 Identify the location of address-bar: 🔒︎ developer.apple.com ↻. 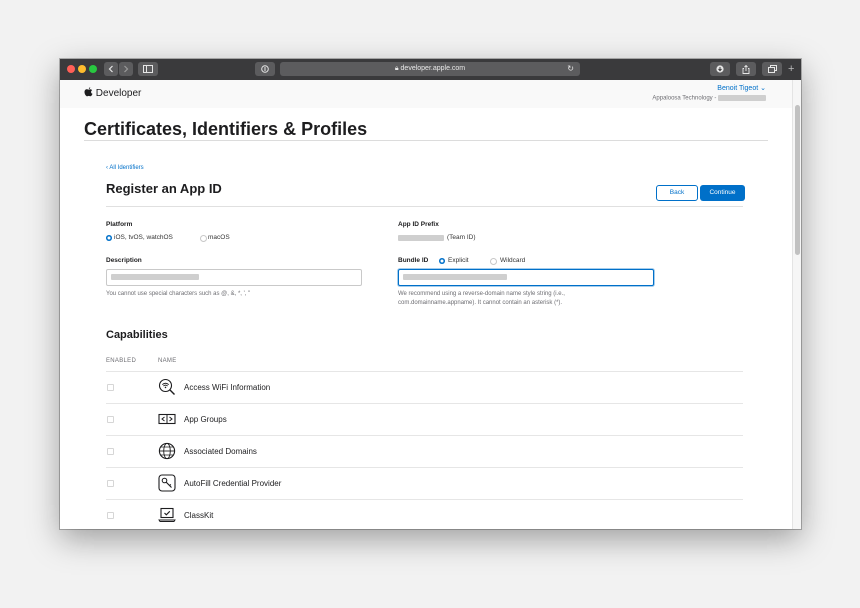
(430, 69).